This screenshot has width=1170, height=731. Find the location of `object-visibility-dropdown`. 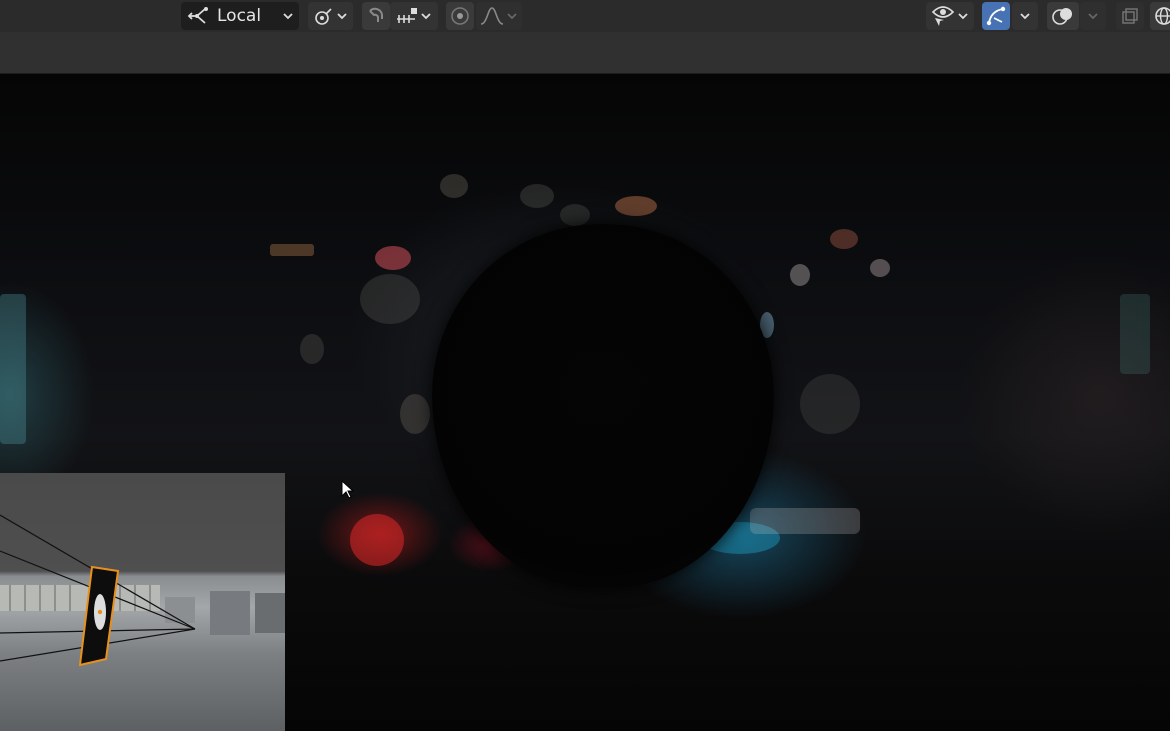

object-visibility-dropdown is located at coordinates (950, 16).